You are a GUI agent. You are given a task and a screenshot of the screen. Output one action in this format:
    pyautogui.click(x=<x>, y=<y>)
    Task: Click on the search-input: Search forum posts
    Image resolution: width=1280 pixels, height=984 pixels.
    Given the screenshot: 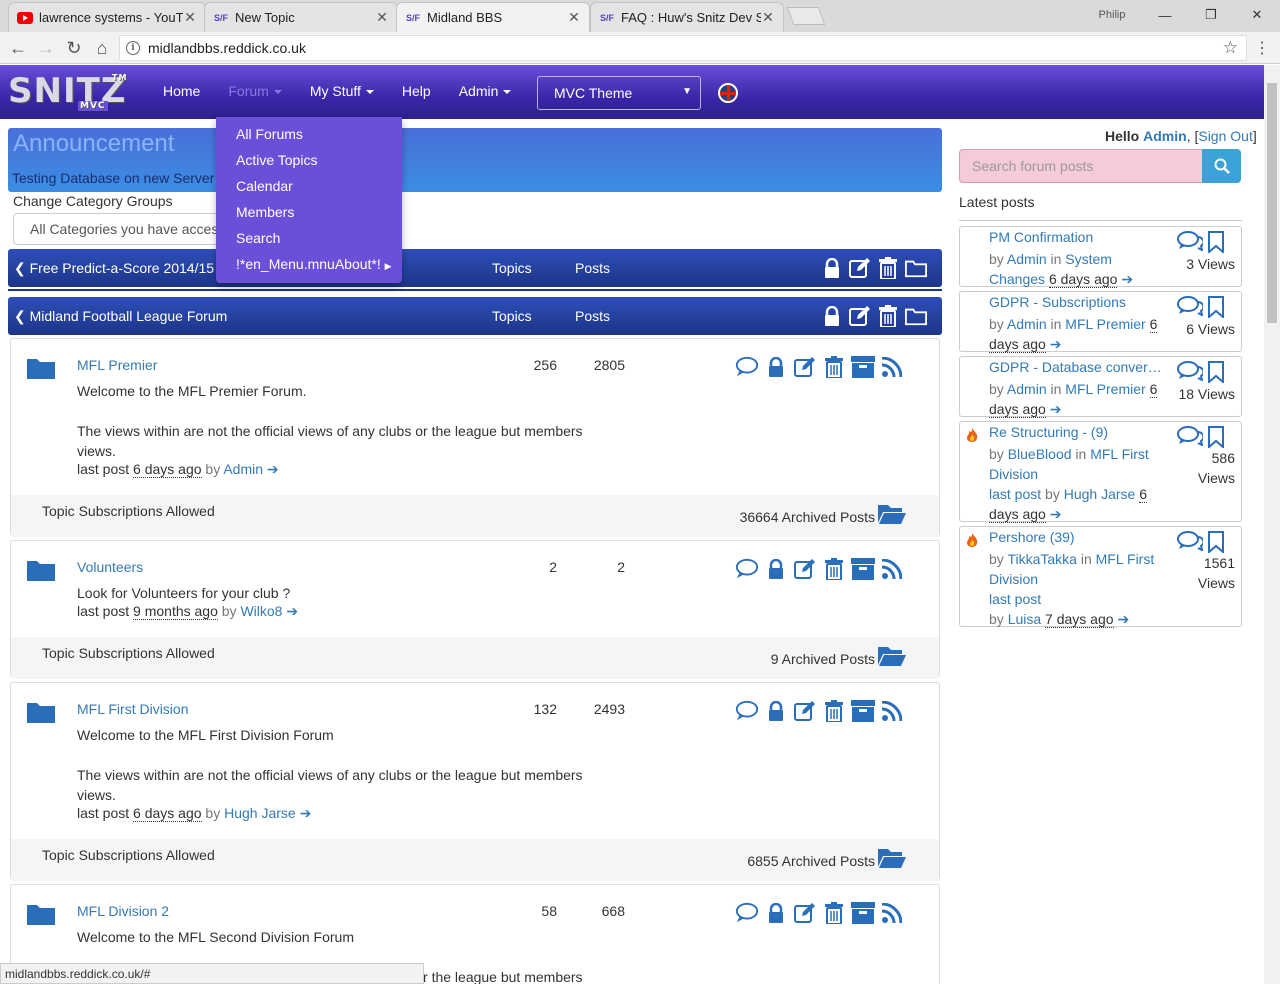 What is the action you would take?
    pyautogui.click(x=1081, y=166)
    